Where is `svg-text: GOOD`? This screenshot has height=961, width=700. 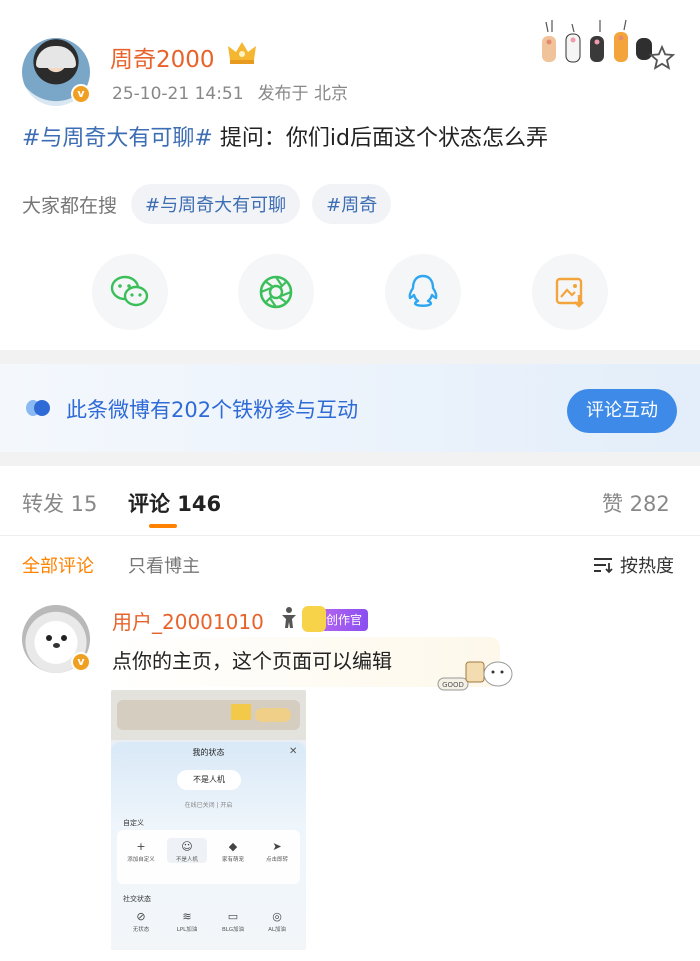
svg-text: GOOD is located at coordinates (453, 685).